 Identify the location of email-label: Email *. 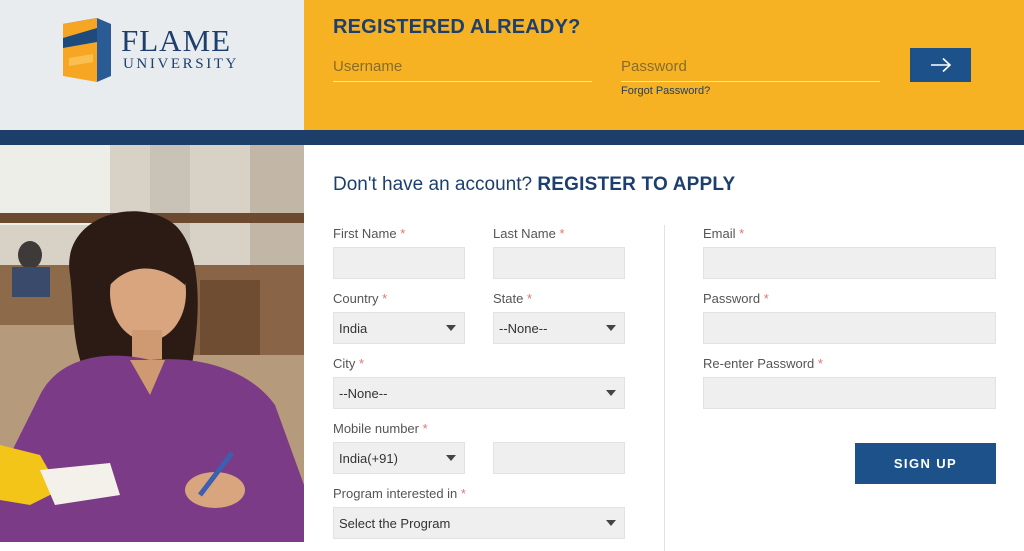
(723, 233).